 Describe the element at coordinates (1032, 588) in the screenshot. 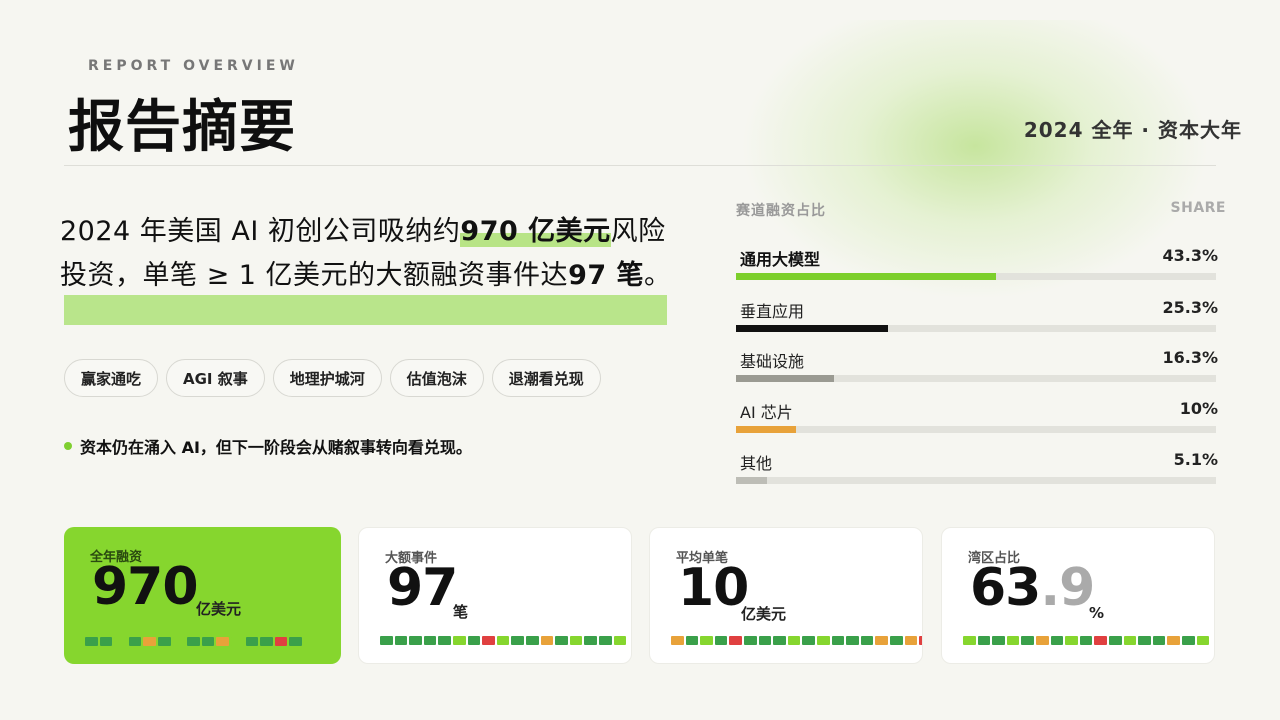

I see `stat-card-value: 63.9` at that location.